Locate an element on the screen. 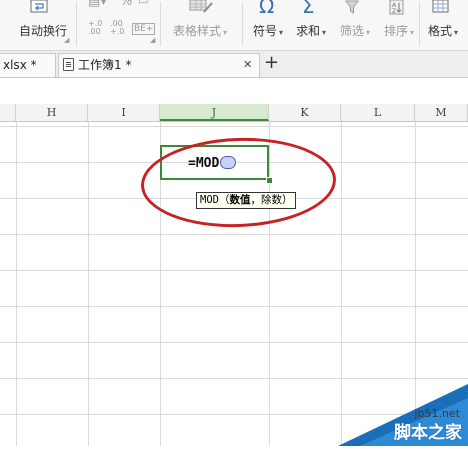 The image size is (468, 449). tooltip-close-paren: ） is located at coordinates (287, 200).